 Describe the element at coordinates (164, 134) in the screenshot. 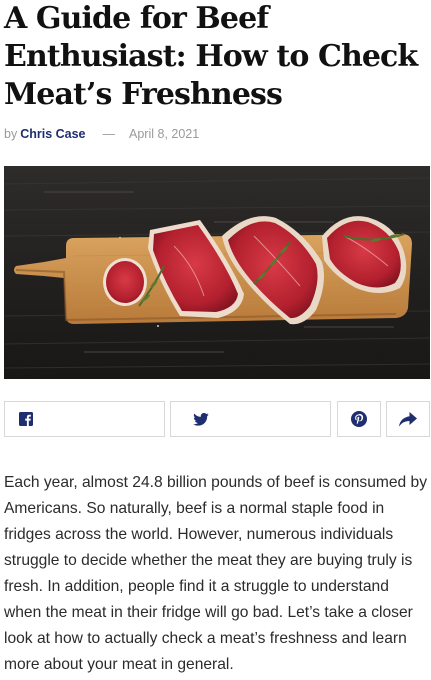

I see `publish-date: April 8, 2021` at that location.